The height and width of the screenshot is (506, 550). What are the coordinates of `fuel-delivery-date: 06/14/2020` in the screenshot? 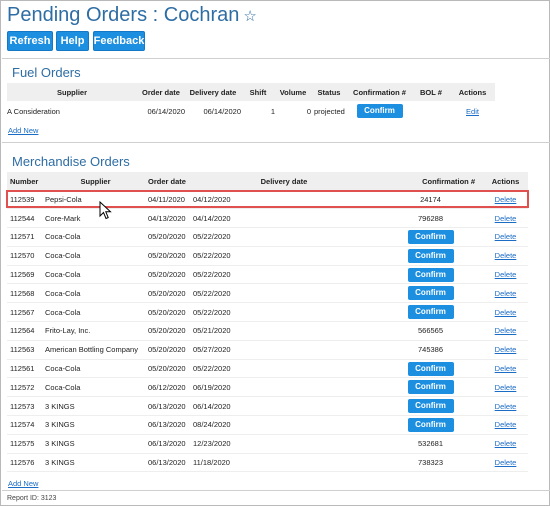 It's located at (222, 111).